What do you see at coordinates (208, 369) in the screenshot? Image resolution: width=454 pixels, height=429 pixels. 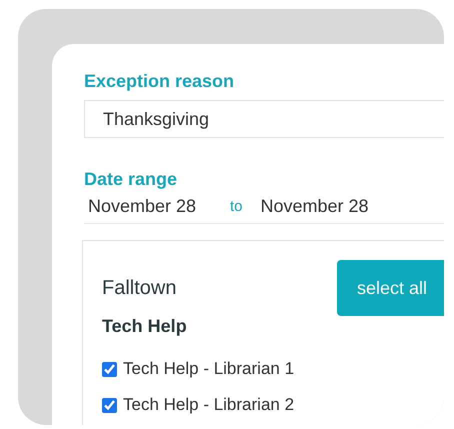 I see `checkbox-label: Tech Help - Librarian 1` at bounding box center [208, 369].